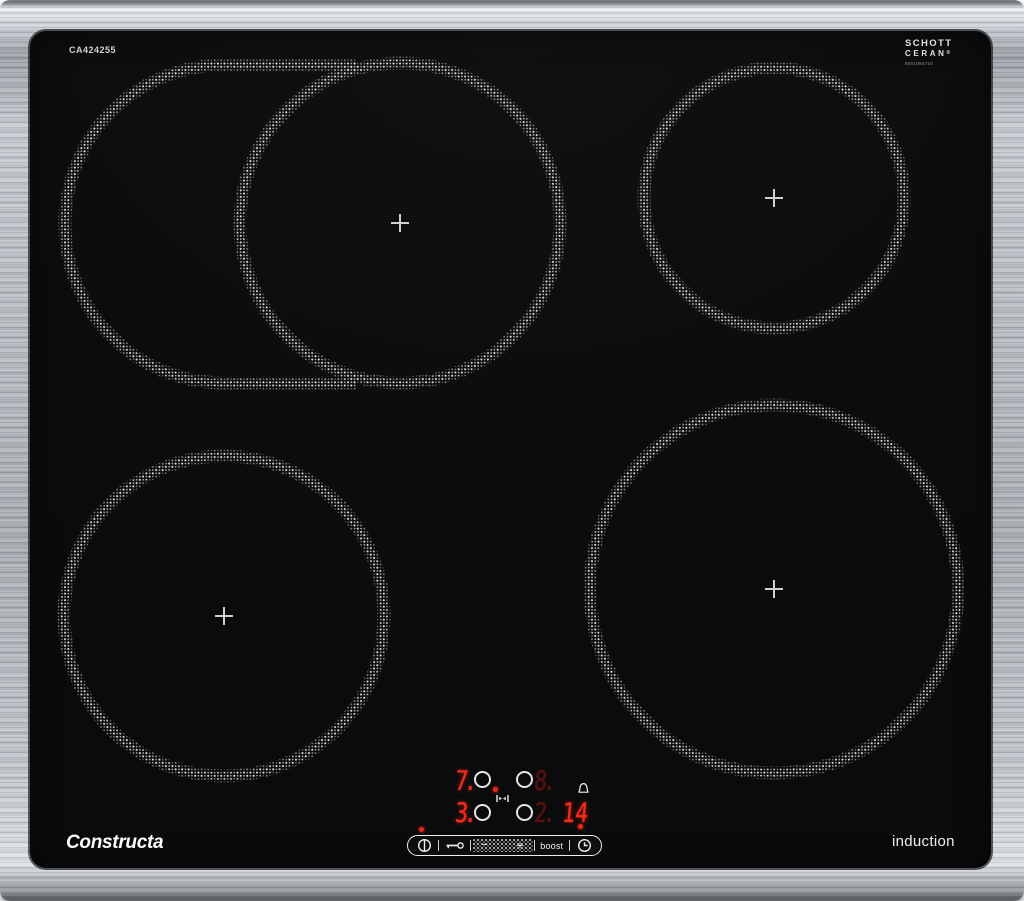 The height and width of the screenshot is (901, 1024). What do you see at coordinates (545, 813) in the screenshot?
I see `zone-level-display-front-right: 2.` at bounding box center [545, 813].